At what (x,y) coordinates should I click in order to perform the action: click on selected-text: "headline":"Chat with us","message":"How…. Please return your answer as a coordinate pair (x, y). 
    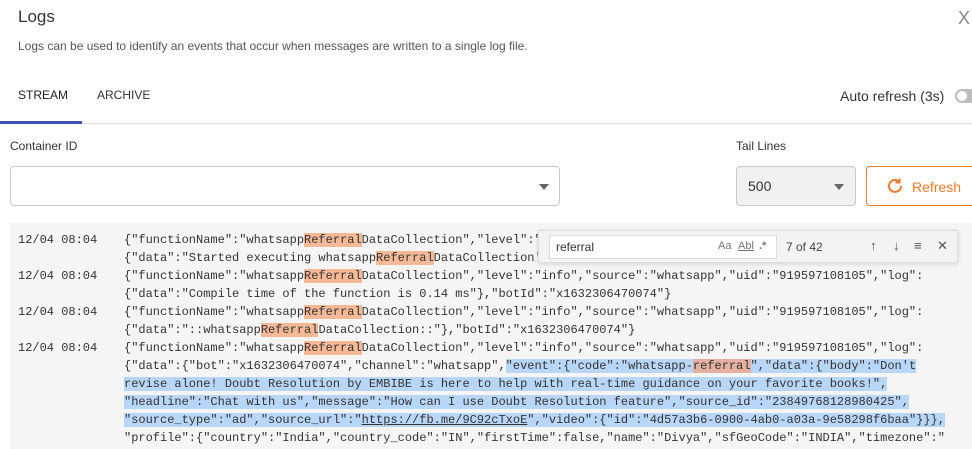
    Looking at the image, I should click on (516, 402).